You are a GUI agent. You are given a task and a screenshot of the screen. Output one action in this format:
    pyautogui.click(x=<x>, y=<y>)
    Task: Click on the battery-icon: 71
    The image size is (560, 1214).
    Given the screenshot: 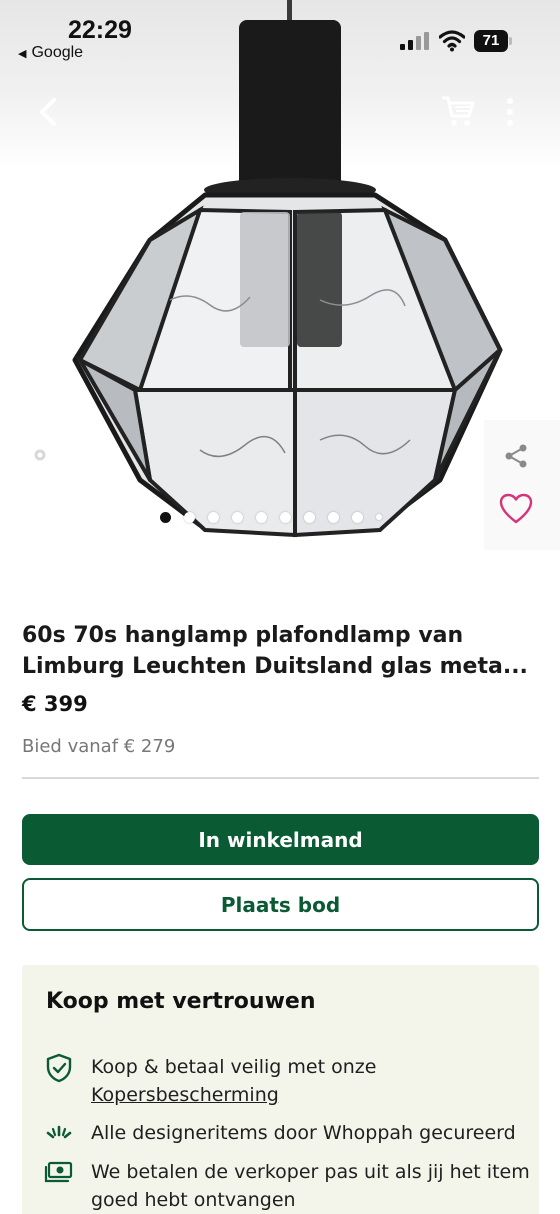 What is the action you would take?
    pyautogui.click(x=494, y=41)
    